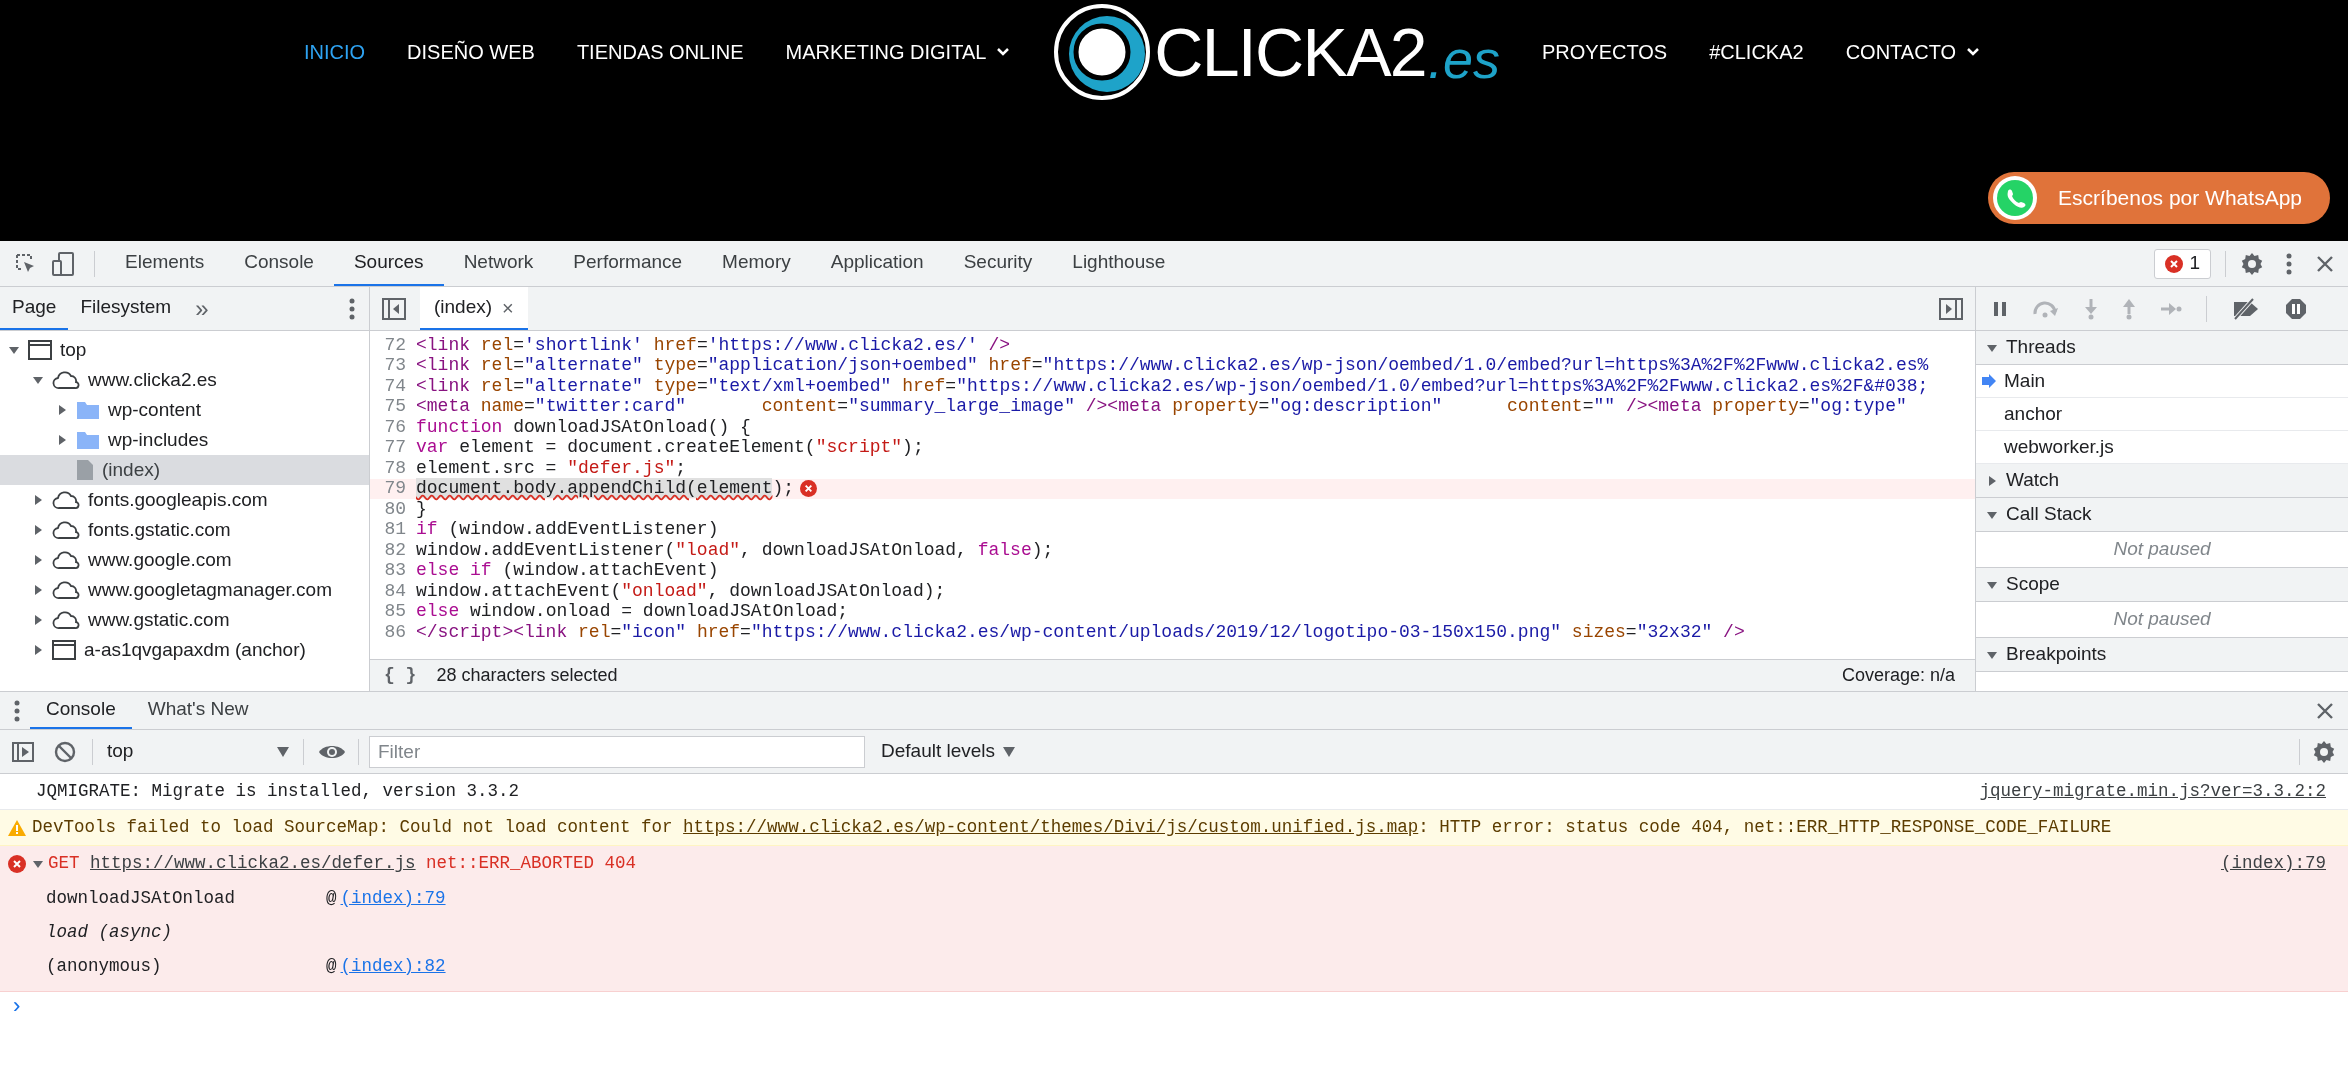 The width and height of the screenshot is (2348, 1080). I want to click on devtools-tab: Memory, so click(756, 263).